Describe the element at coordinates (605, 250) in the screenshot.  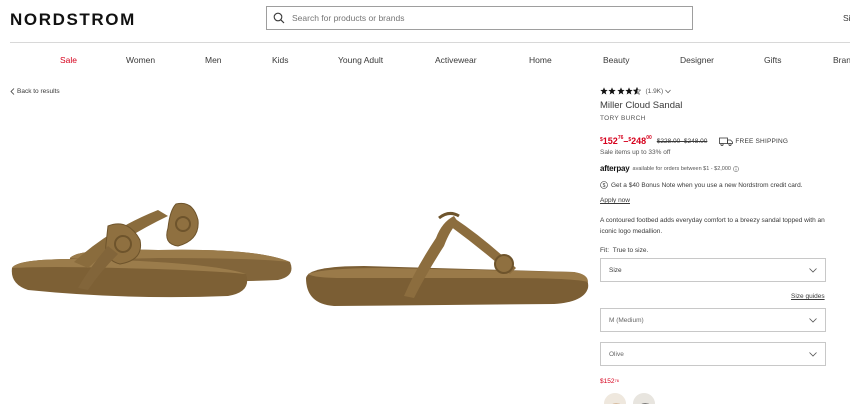
I see `fit-label: Fit:` at that location.